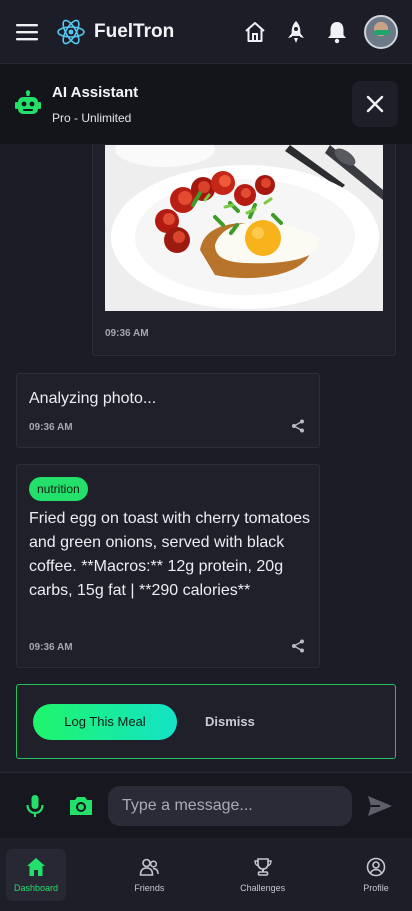  What do you see at coordinates (71, 32) in the screenshot?
I see `react-logo-icon` at bounding box center [71, 32].